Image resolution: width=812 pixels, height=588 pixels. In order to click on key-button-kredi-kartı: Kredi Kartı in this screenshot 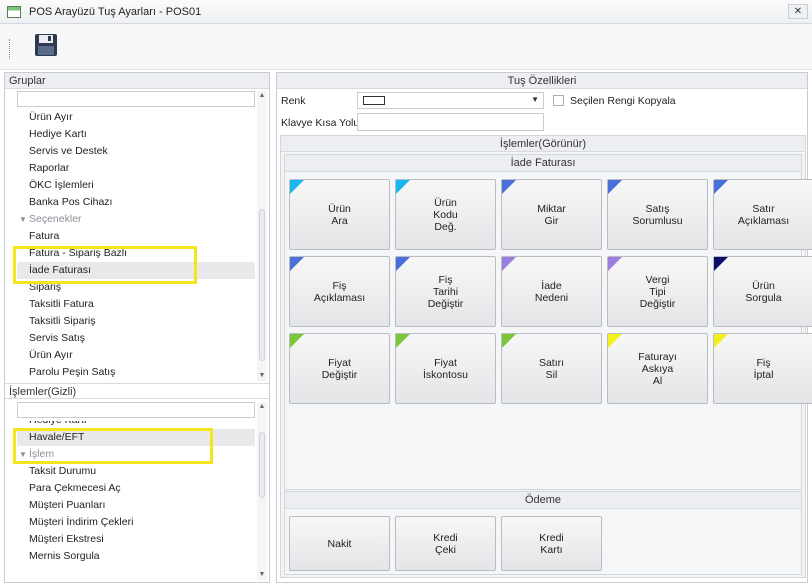, I will do `click(551, 543)`.